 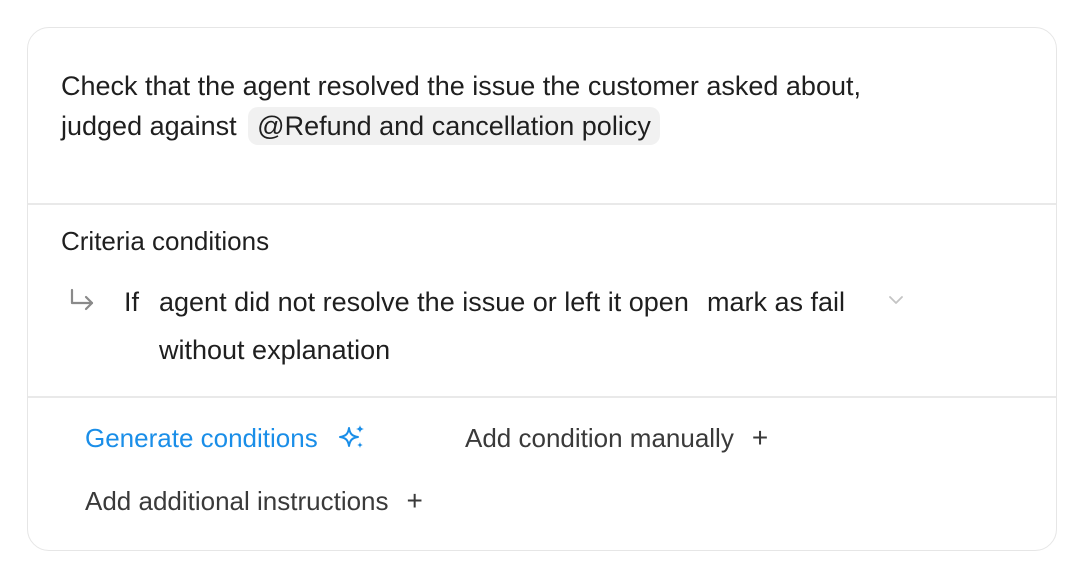 I want to click on add-condition-manually-button: Add condition manually +, so click(x=616, y=438).